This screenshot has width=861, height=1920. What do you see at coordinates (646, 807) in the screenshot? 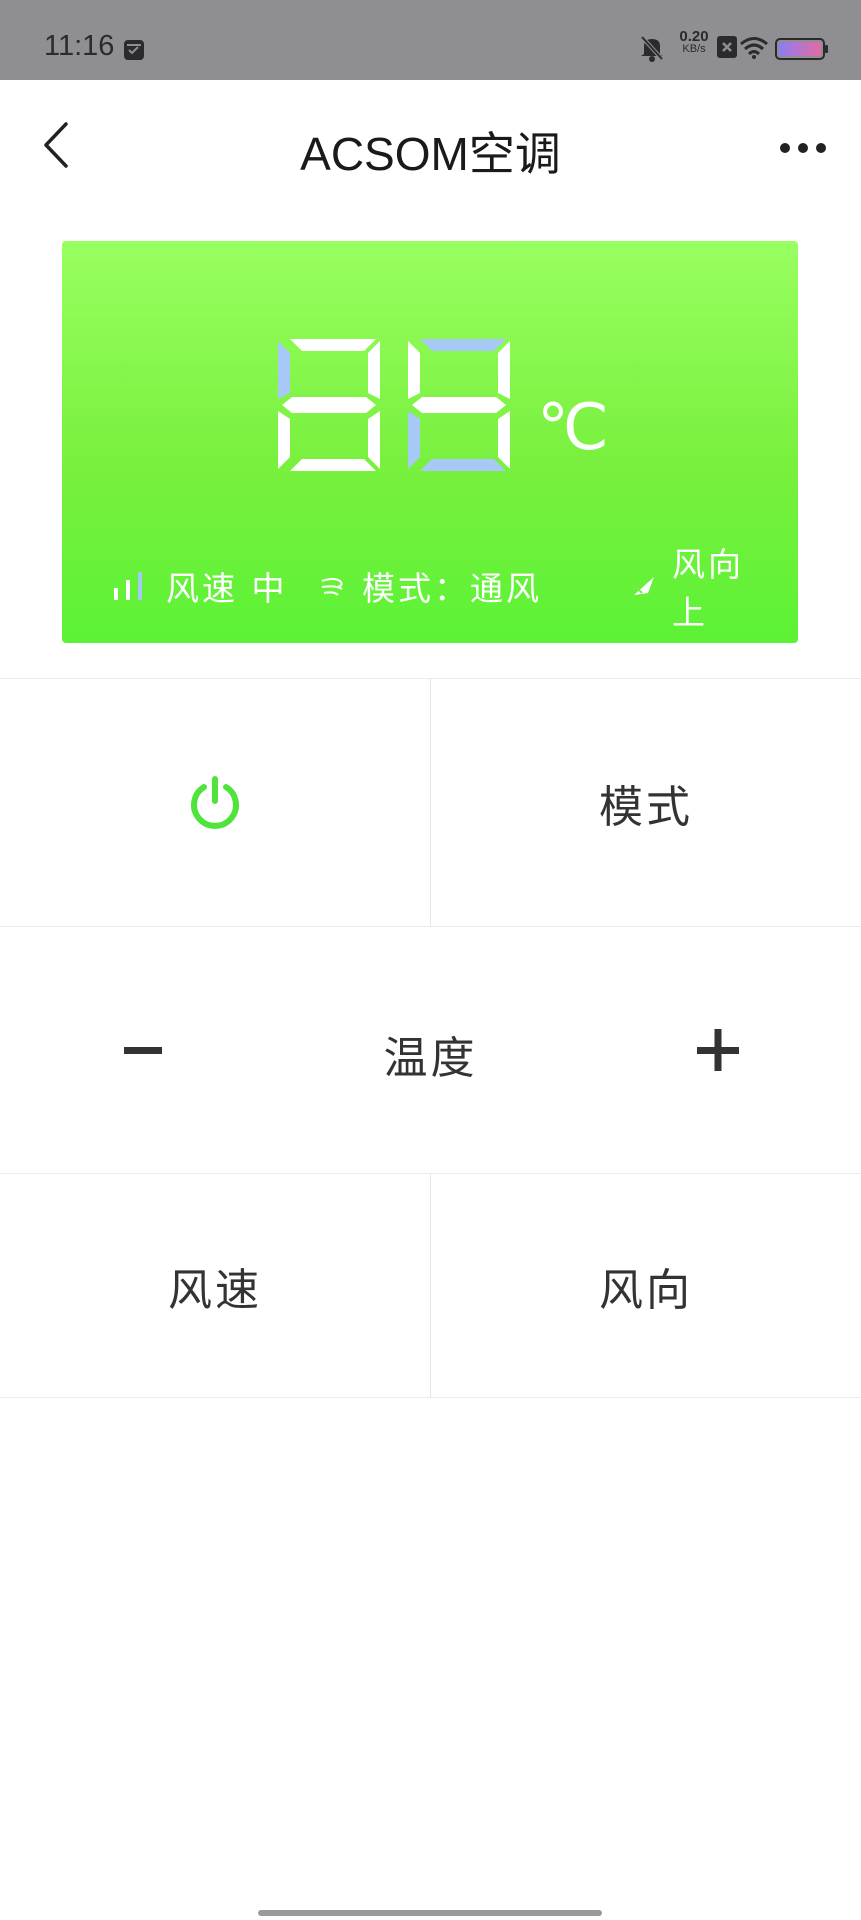
I see `mode-button-label: 模式` at bounding box center [646, 807].